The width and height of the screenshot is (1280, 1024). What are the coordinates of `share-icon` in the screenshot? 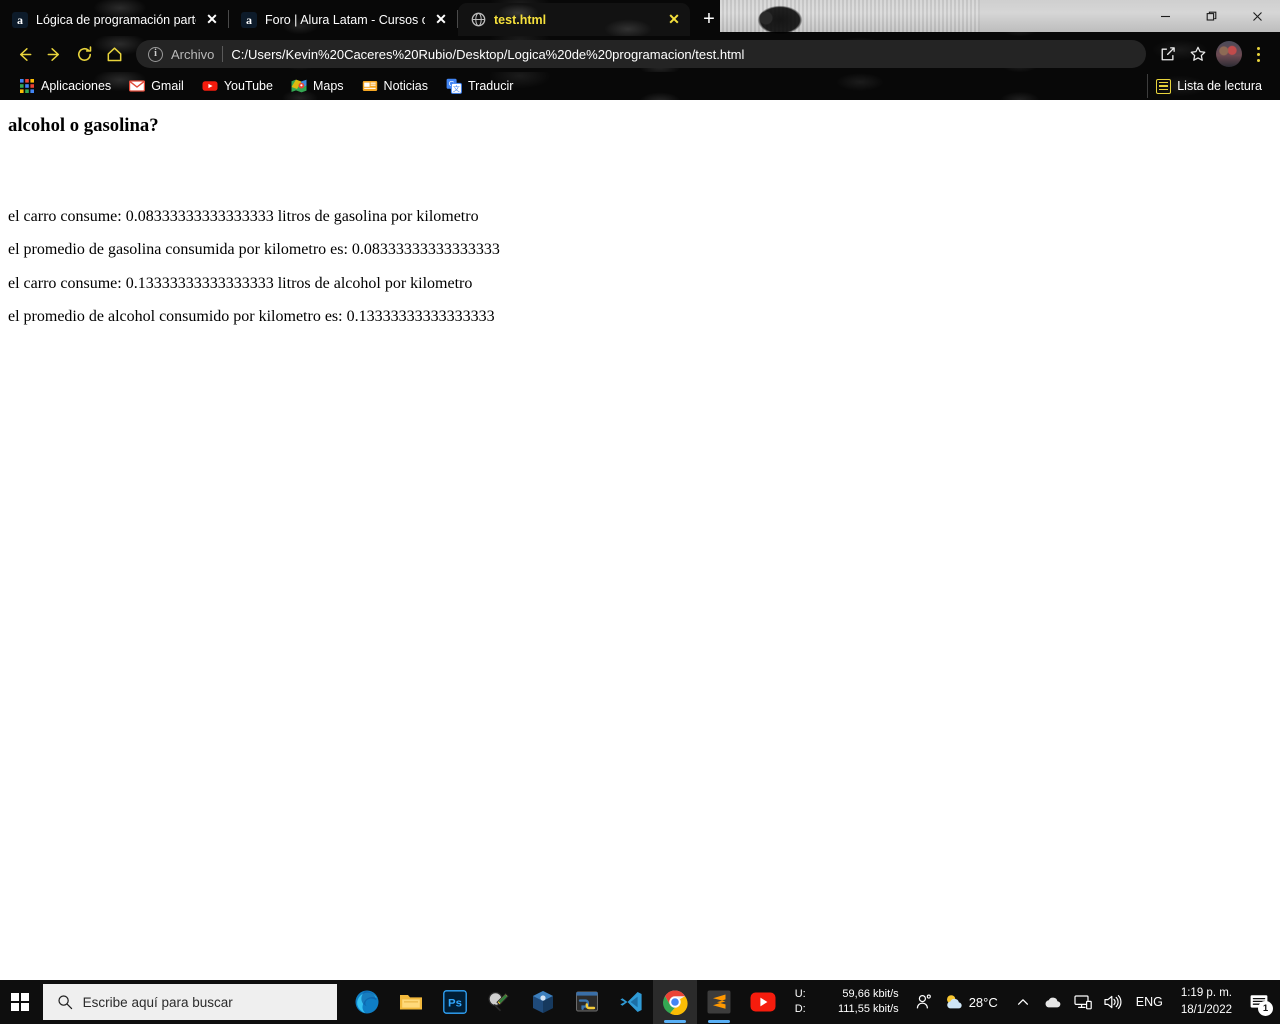 It's located at (1168, 54).